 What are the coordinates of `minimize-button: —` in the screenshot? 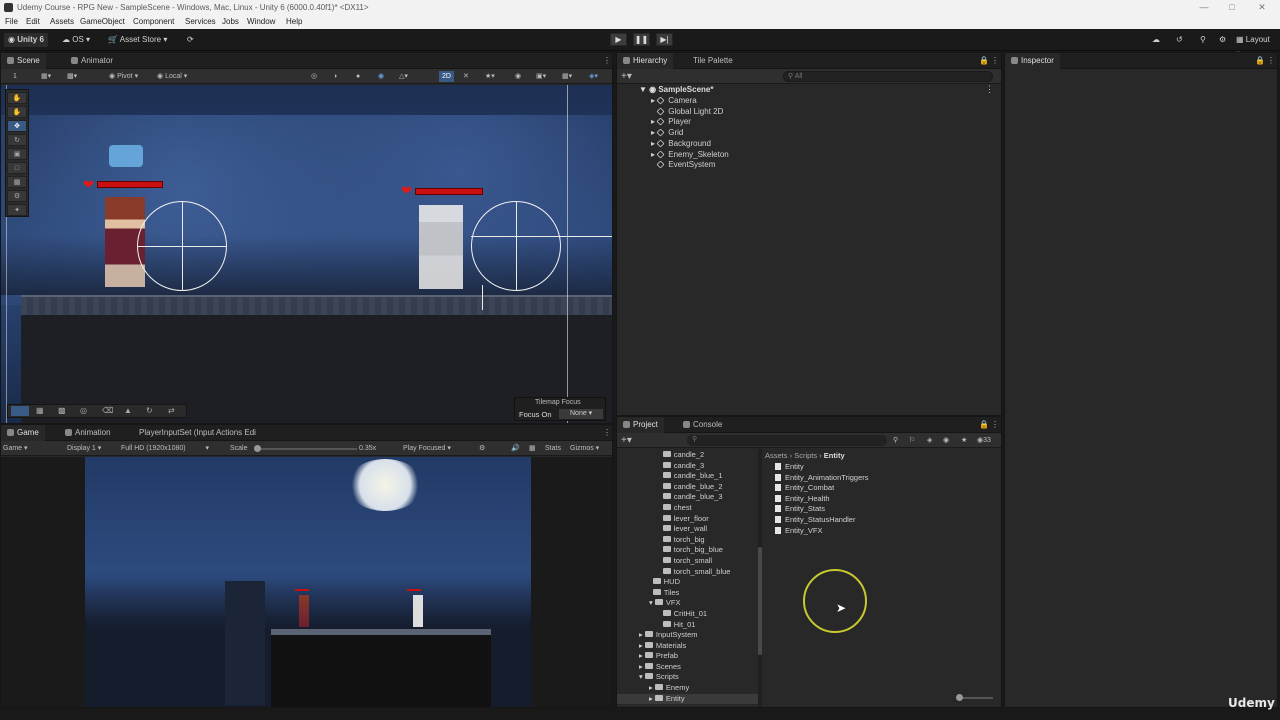 It's located at (1204, 7).